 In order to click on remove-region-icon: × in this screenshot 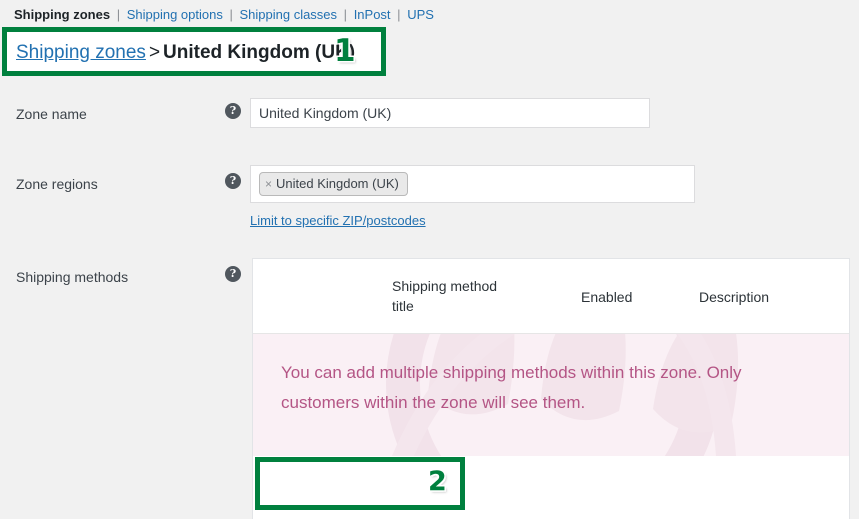, I will do `click(270, 184)`.